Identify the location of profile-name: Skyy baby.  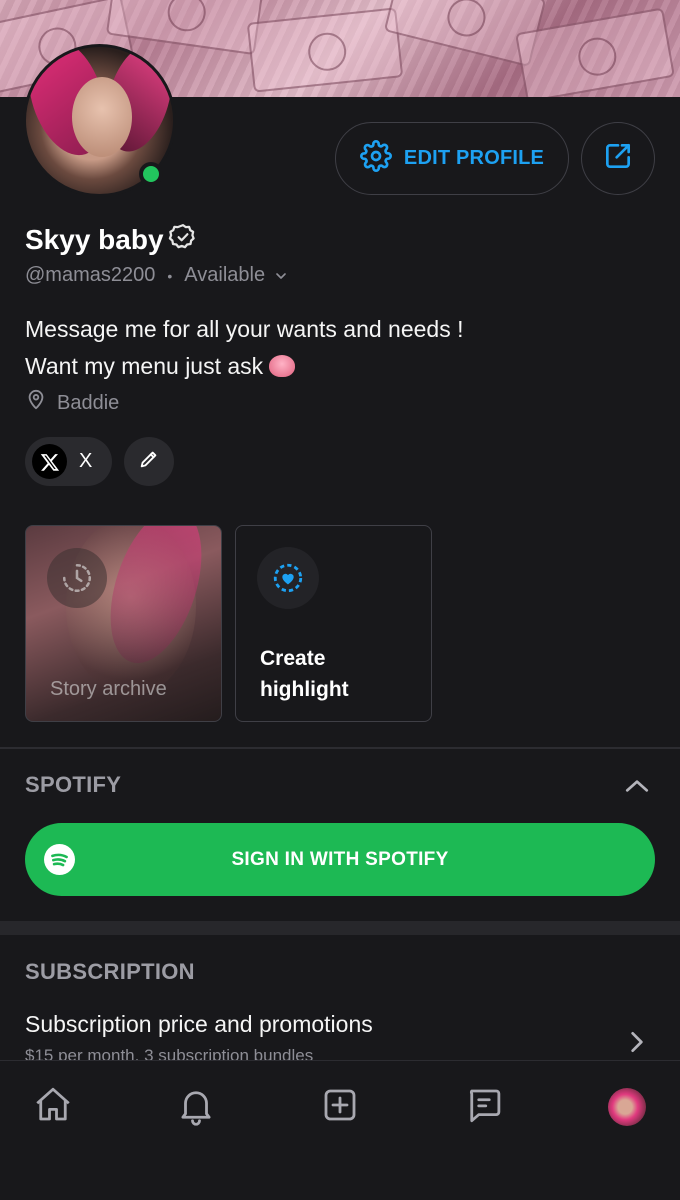
(94, 239).